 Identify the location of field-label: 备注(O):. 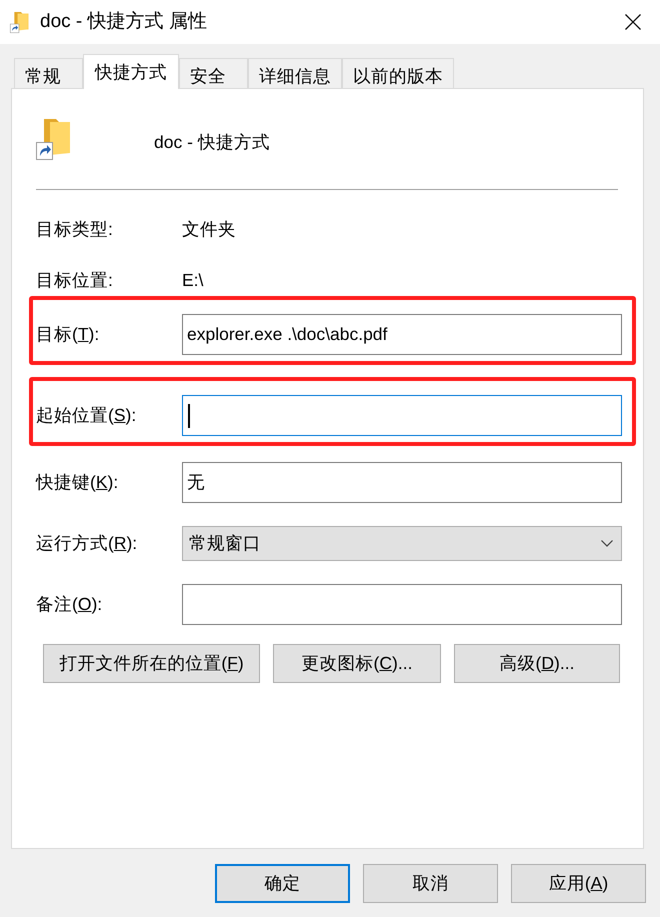
(70, 604).